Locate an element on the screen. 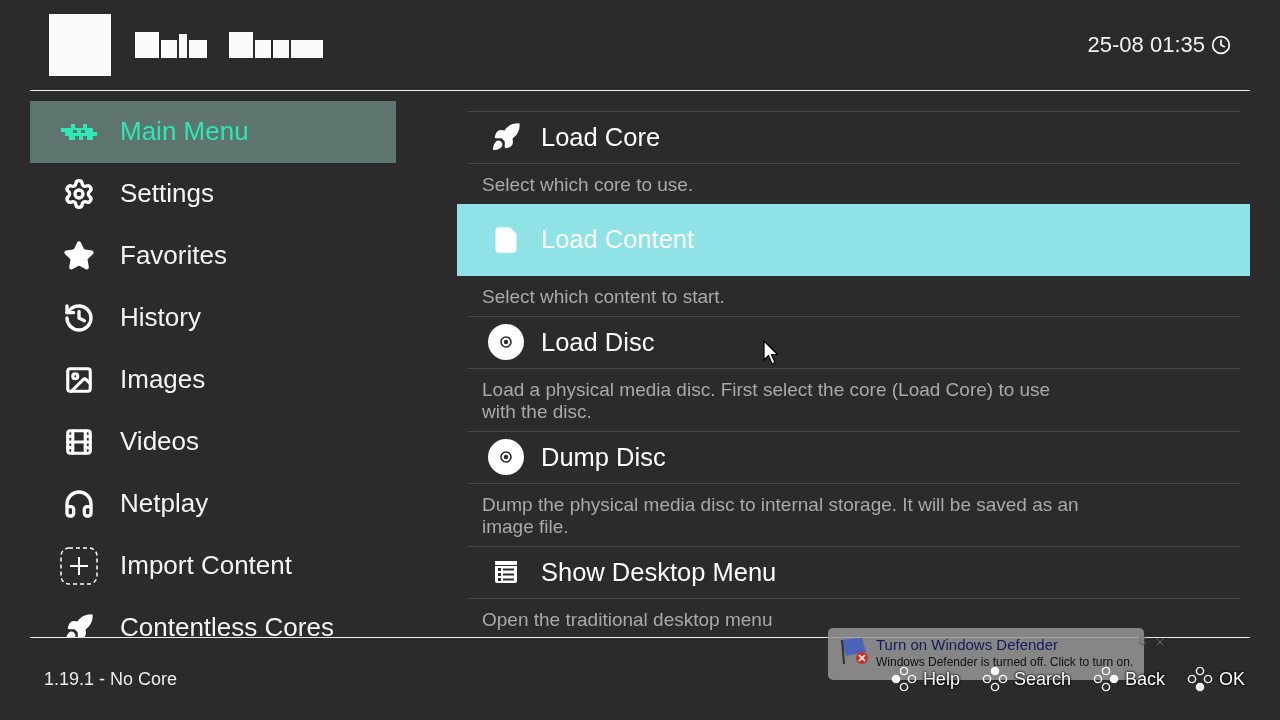  menu-item-description: Select which core to use. is located at coordinates (588, 184).